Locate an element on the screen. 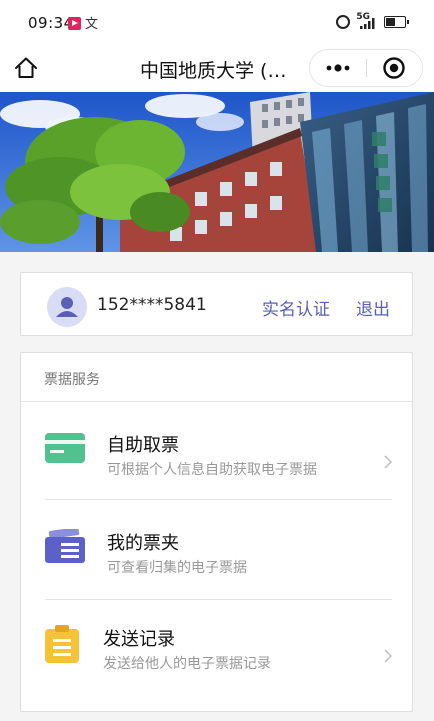 Image resolution: width=434 pixels, height=721 pixels. user-phone: 152****5841 is located at coordinates (152, 305).